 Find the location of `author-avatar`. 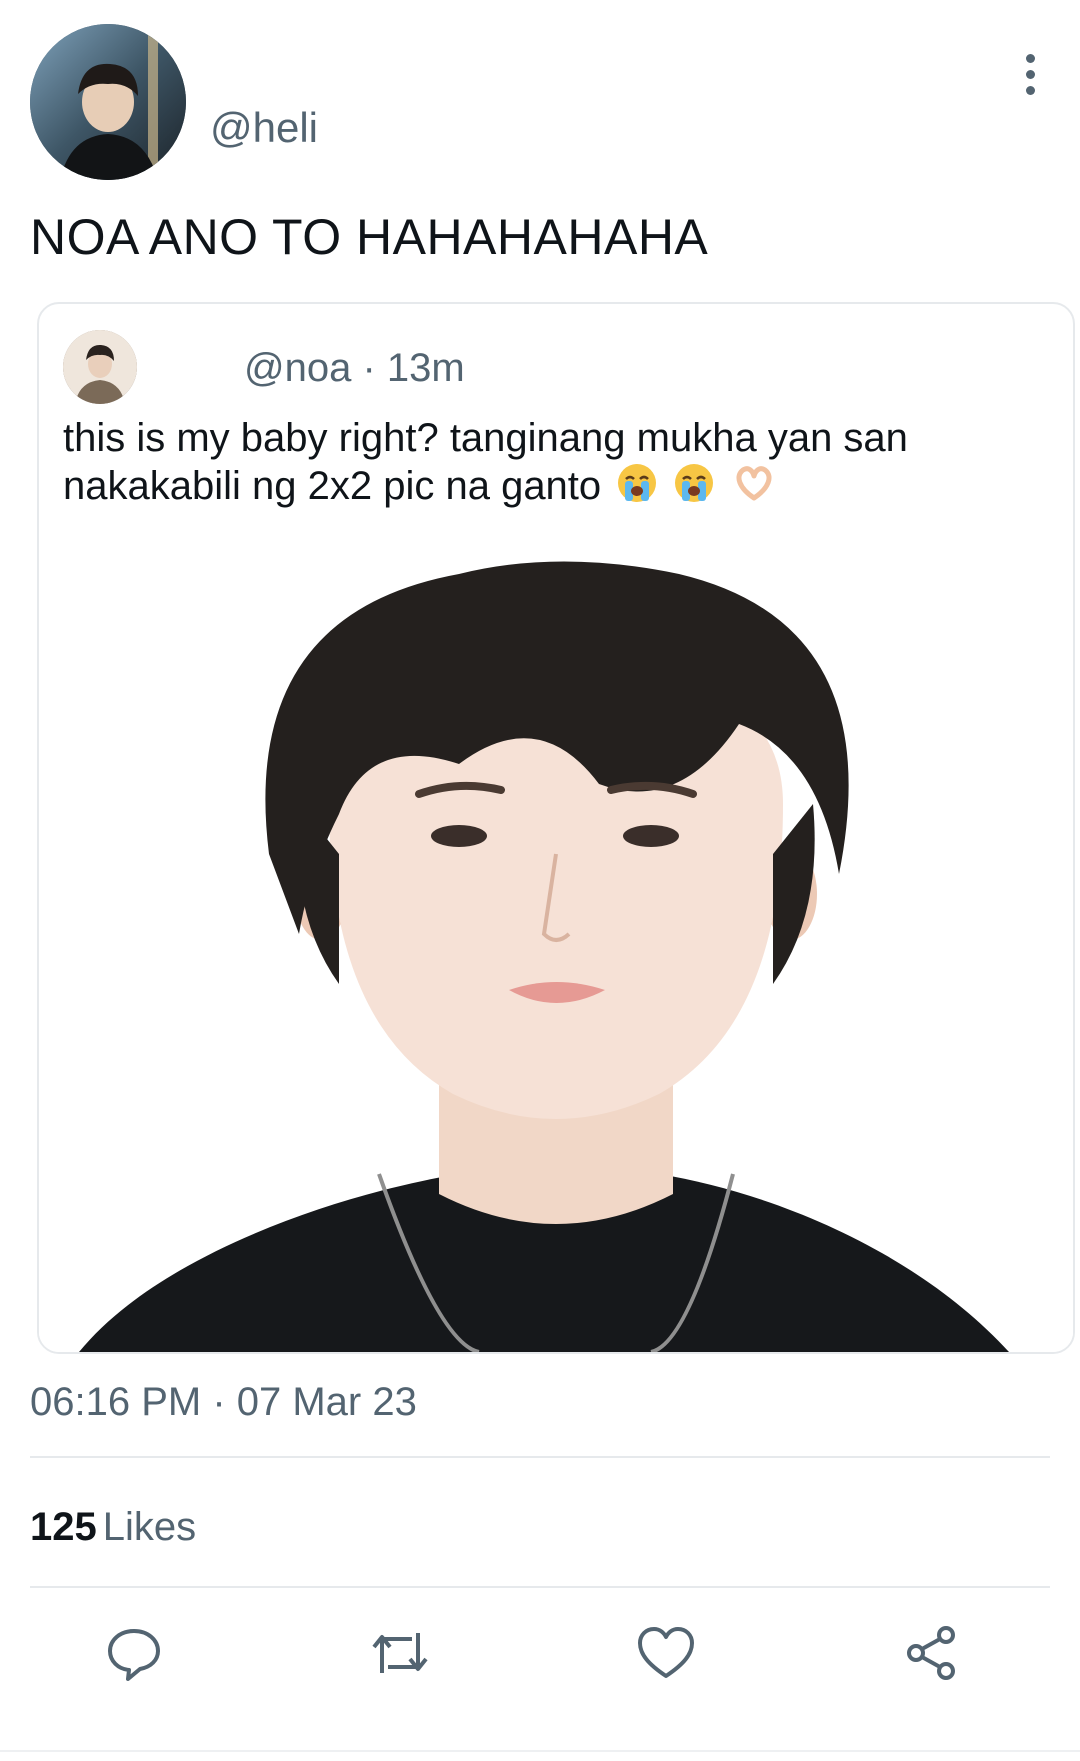

author-avatar is located at coordinates (108, 102).